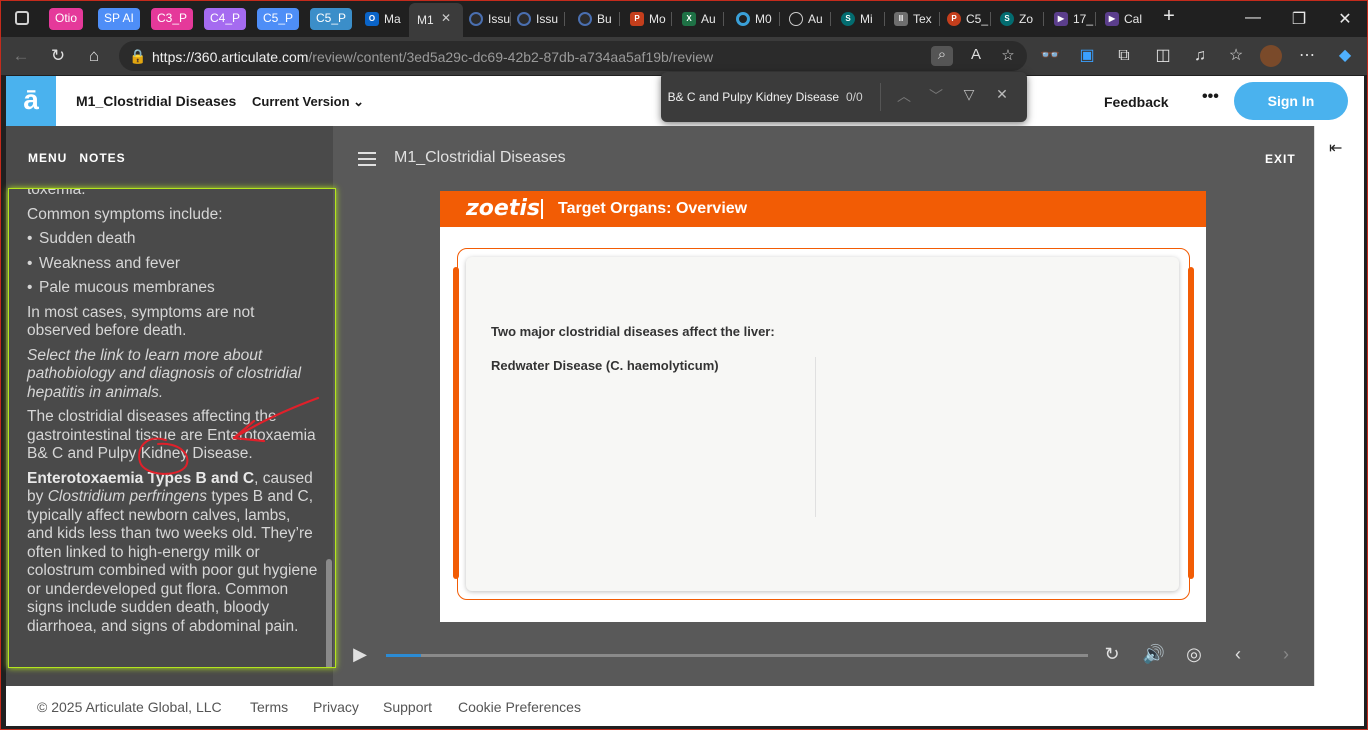 The height and width of the screenshot is (730, 1368). What do you see at coordinates (329, 613) in the screenshot?
I see `notes-scrollbar` at bounding box center [329, 613].